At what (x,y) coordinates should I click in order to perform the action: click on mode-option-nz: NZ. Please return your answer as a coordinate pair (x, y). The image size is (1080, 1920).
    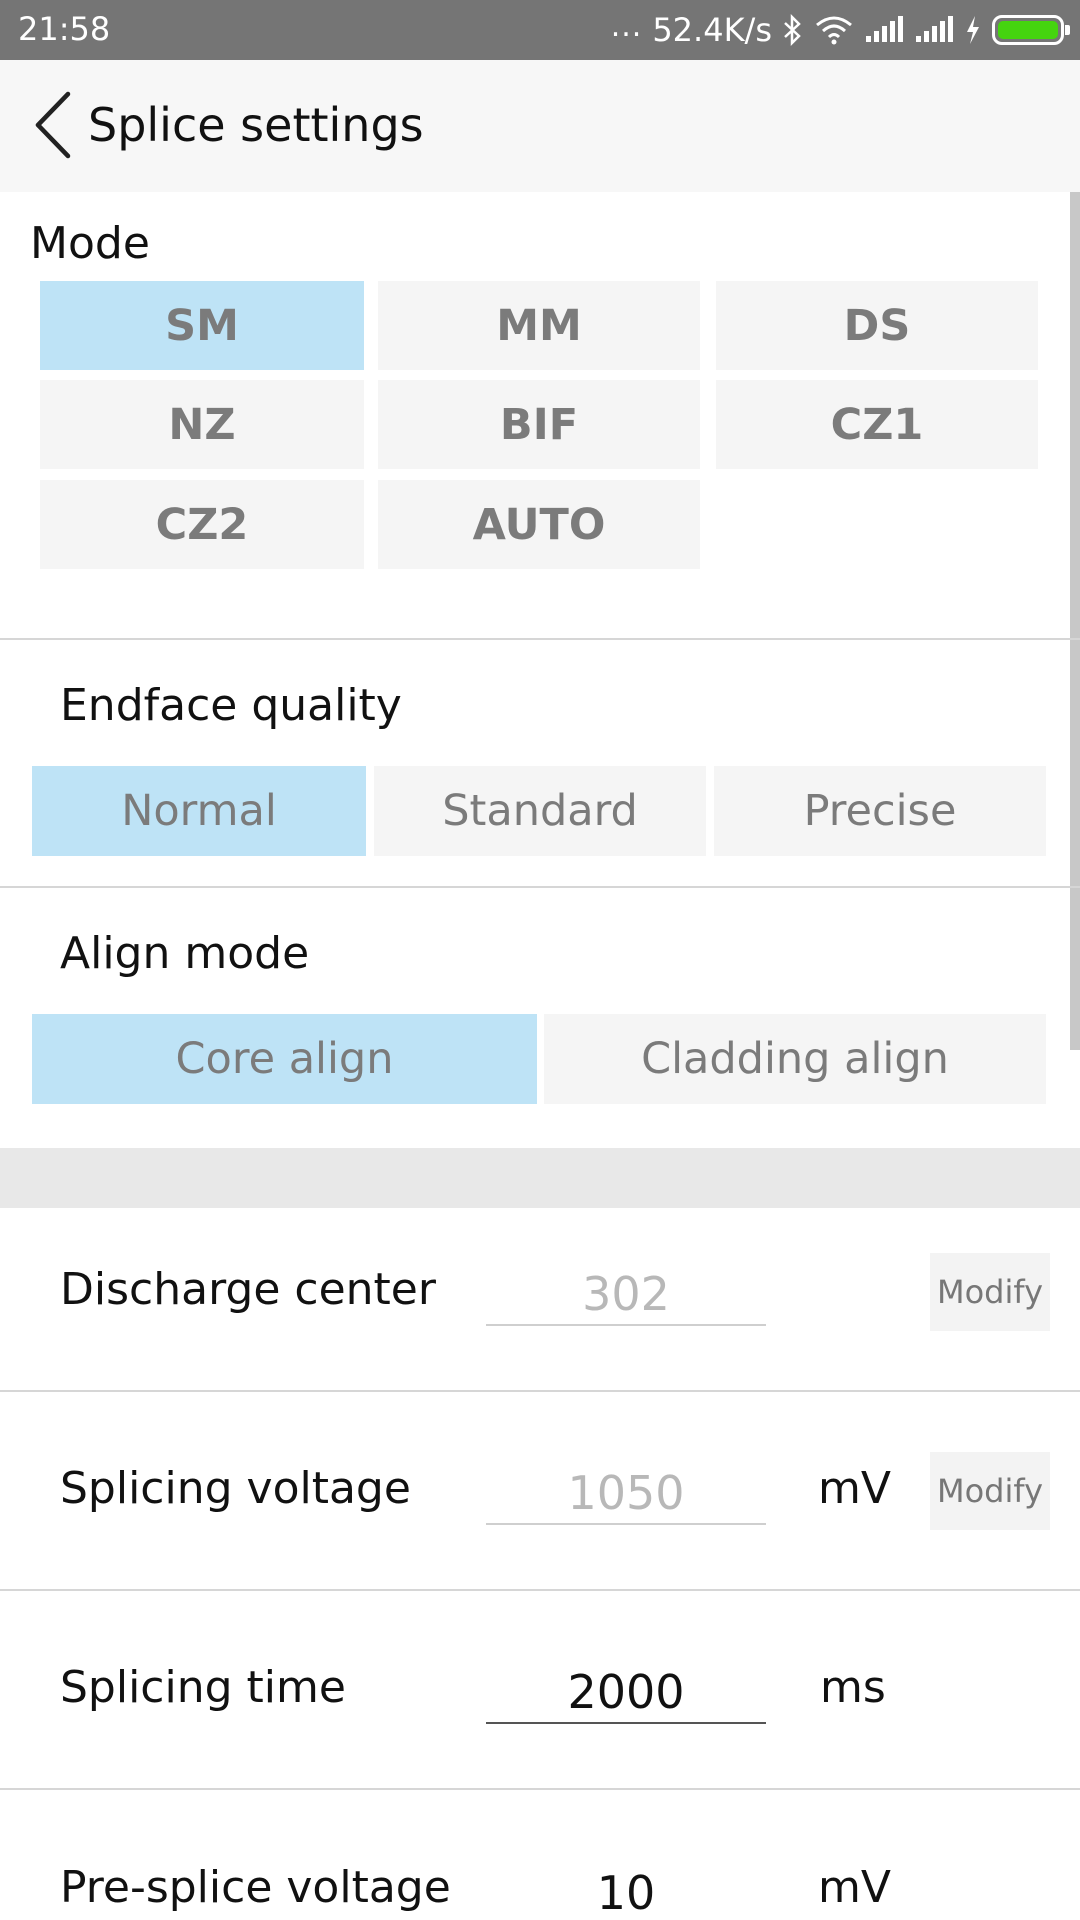
    Looking at the image, I should click on (202, 424).